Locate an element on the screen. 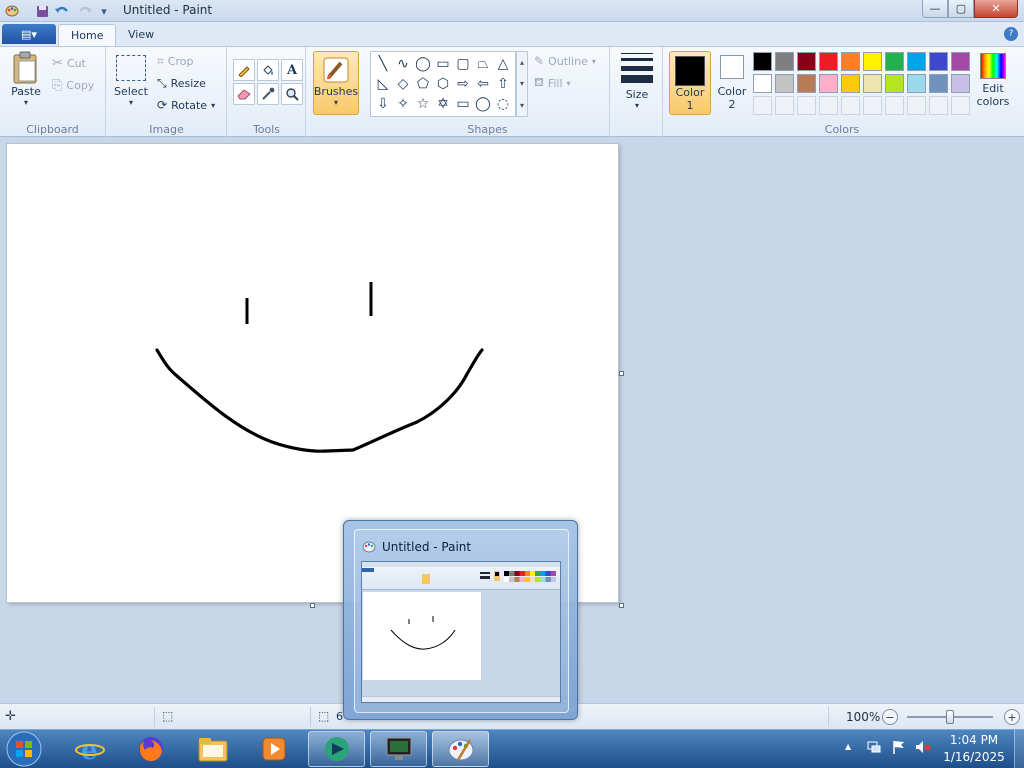  zoom-out-button: − is located at coordinates (890, 717).